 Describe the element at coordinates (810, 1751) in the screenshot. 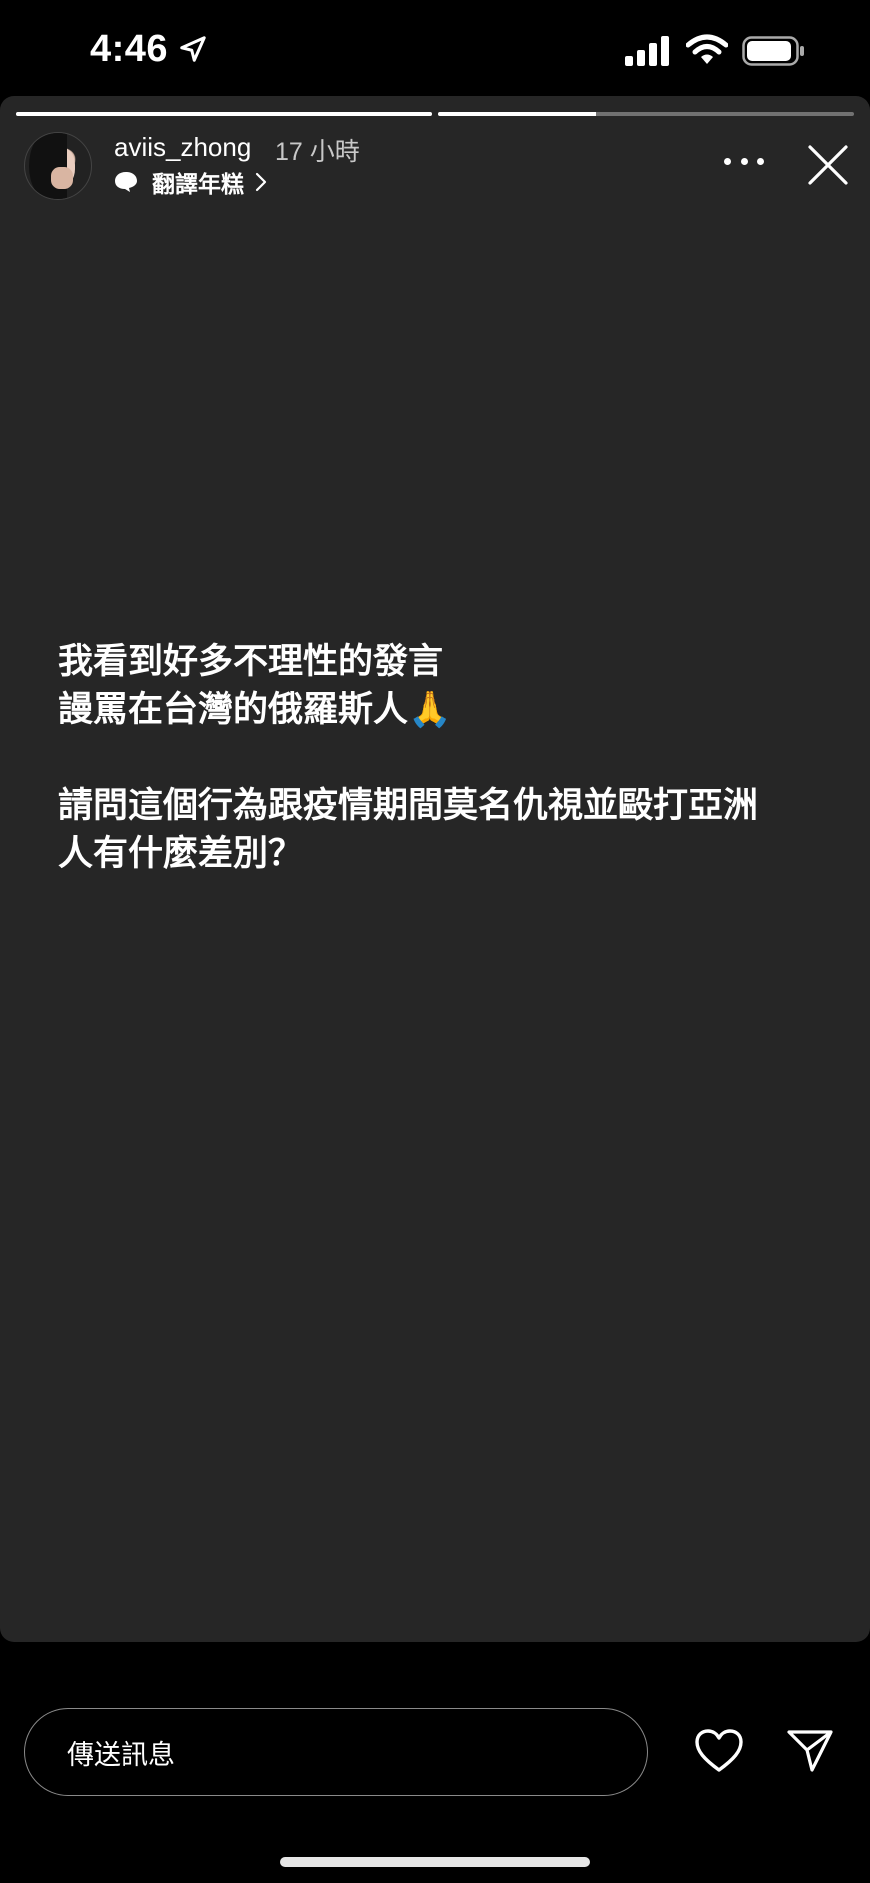

I see `send-icon` at that location.